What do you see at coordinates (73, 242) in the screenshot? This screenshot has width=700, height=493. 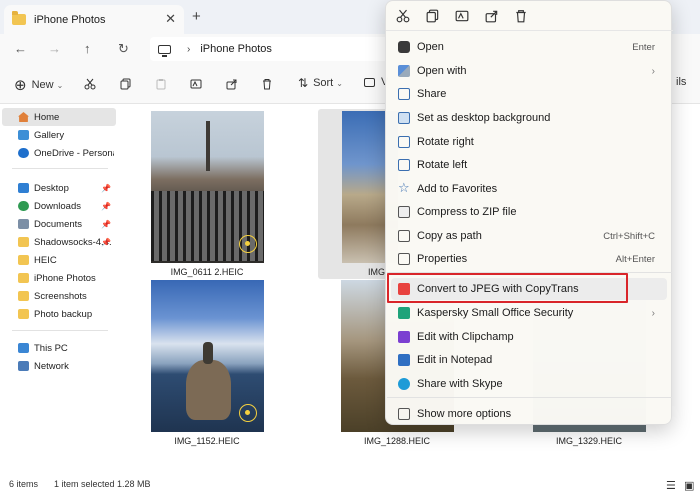 I see `sidebar-item-label: Shadowsocks-4.4.` at bounding box center [73, 242].